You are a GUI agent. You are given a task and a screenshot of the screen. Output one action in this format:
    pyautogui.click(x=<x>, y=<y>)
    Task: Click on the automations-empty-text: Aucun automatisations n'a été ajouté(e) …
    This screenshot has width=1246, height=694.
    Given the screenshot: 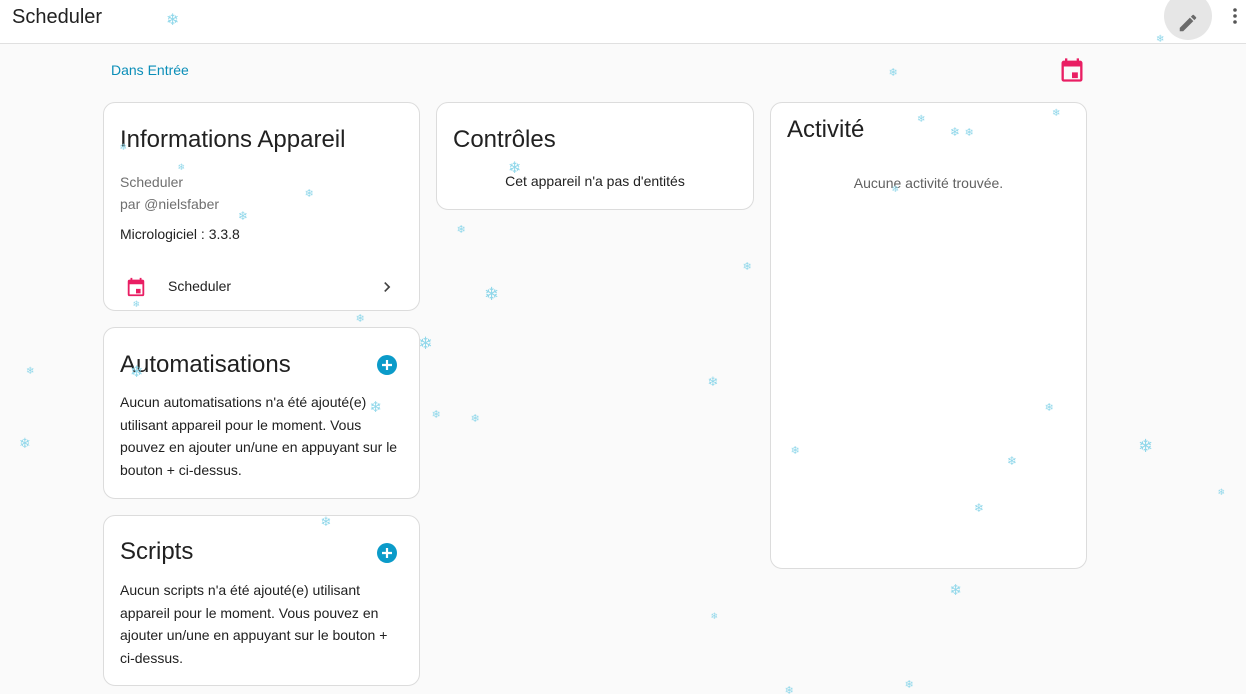 What is the action you would take?
    pyautogui.click(x=259, y=436)
    